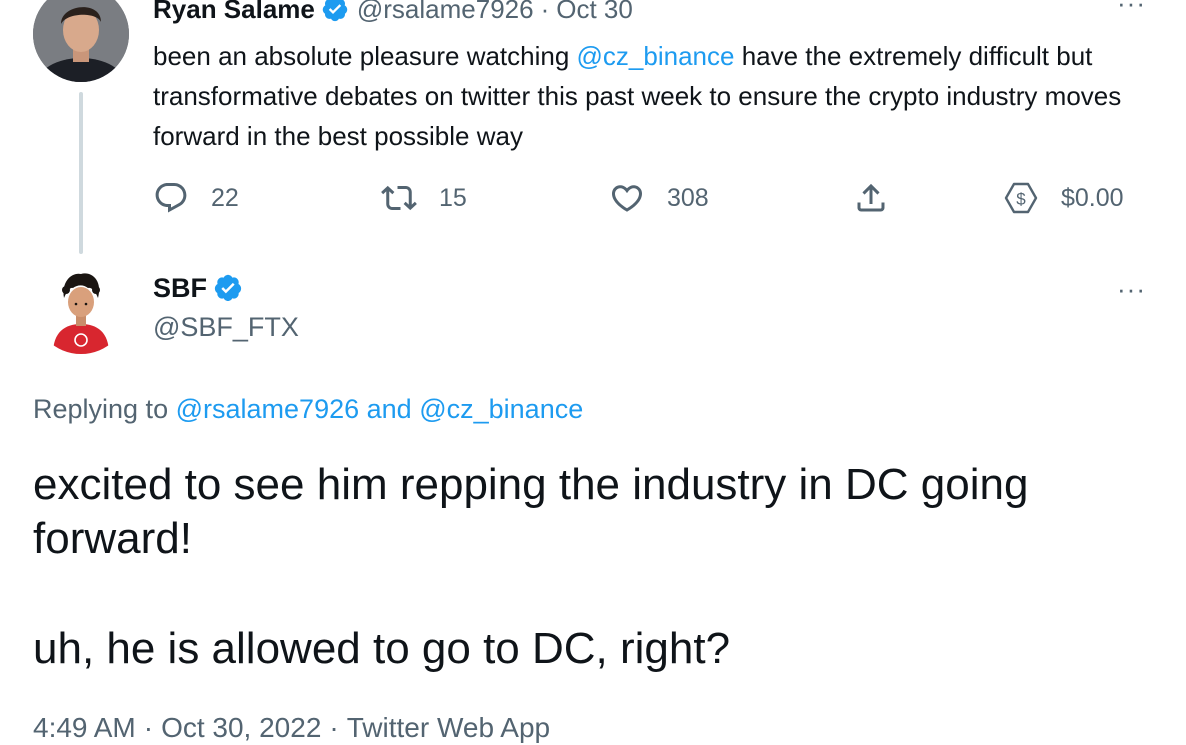 The width and height of the screenshot is (1186, 745). I want to click on like-count: 308, so click(688, 197).